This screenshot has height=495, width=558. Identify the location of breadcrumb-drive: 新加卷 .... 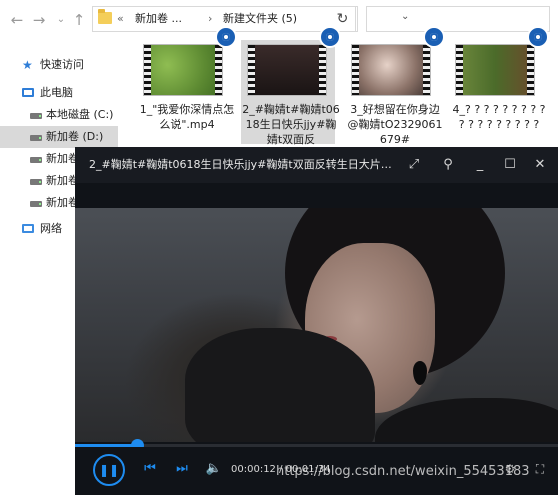
(158, 19).